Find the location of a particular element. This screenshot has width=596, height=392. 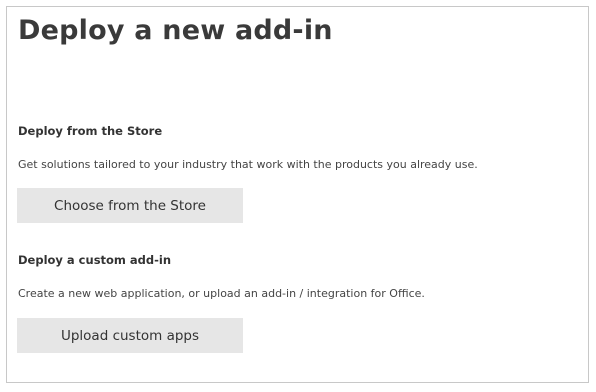

custom-section-heading: Deploy a custom add-in is located at coordinates (95, 260).